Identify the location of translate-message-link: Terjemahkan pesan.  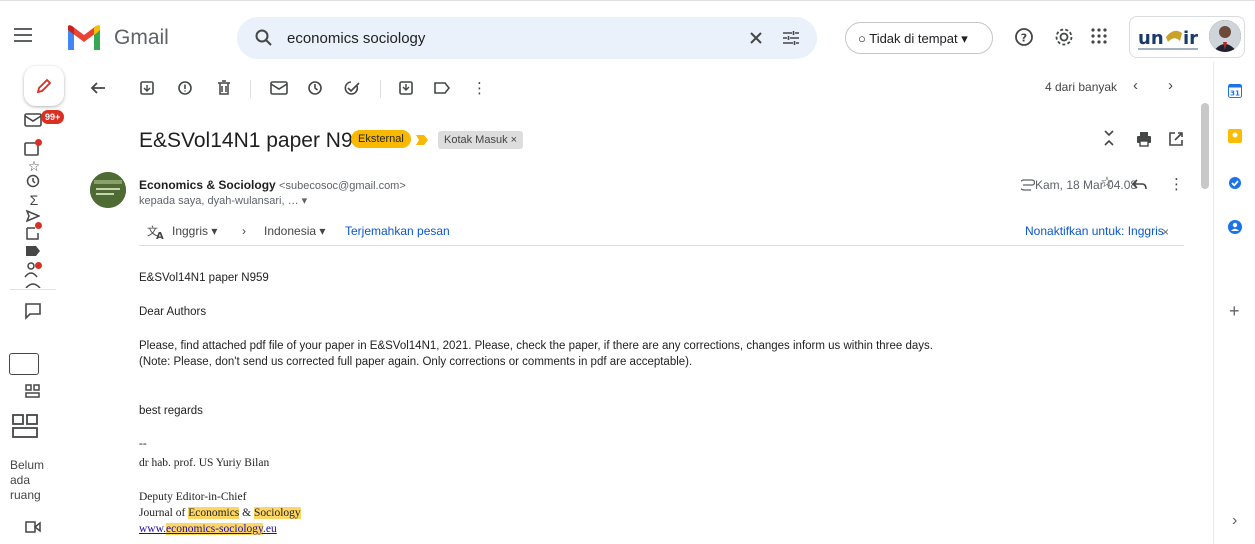
(397, 231).